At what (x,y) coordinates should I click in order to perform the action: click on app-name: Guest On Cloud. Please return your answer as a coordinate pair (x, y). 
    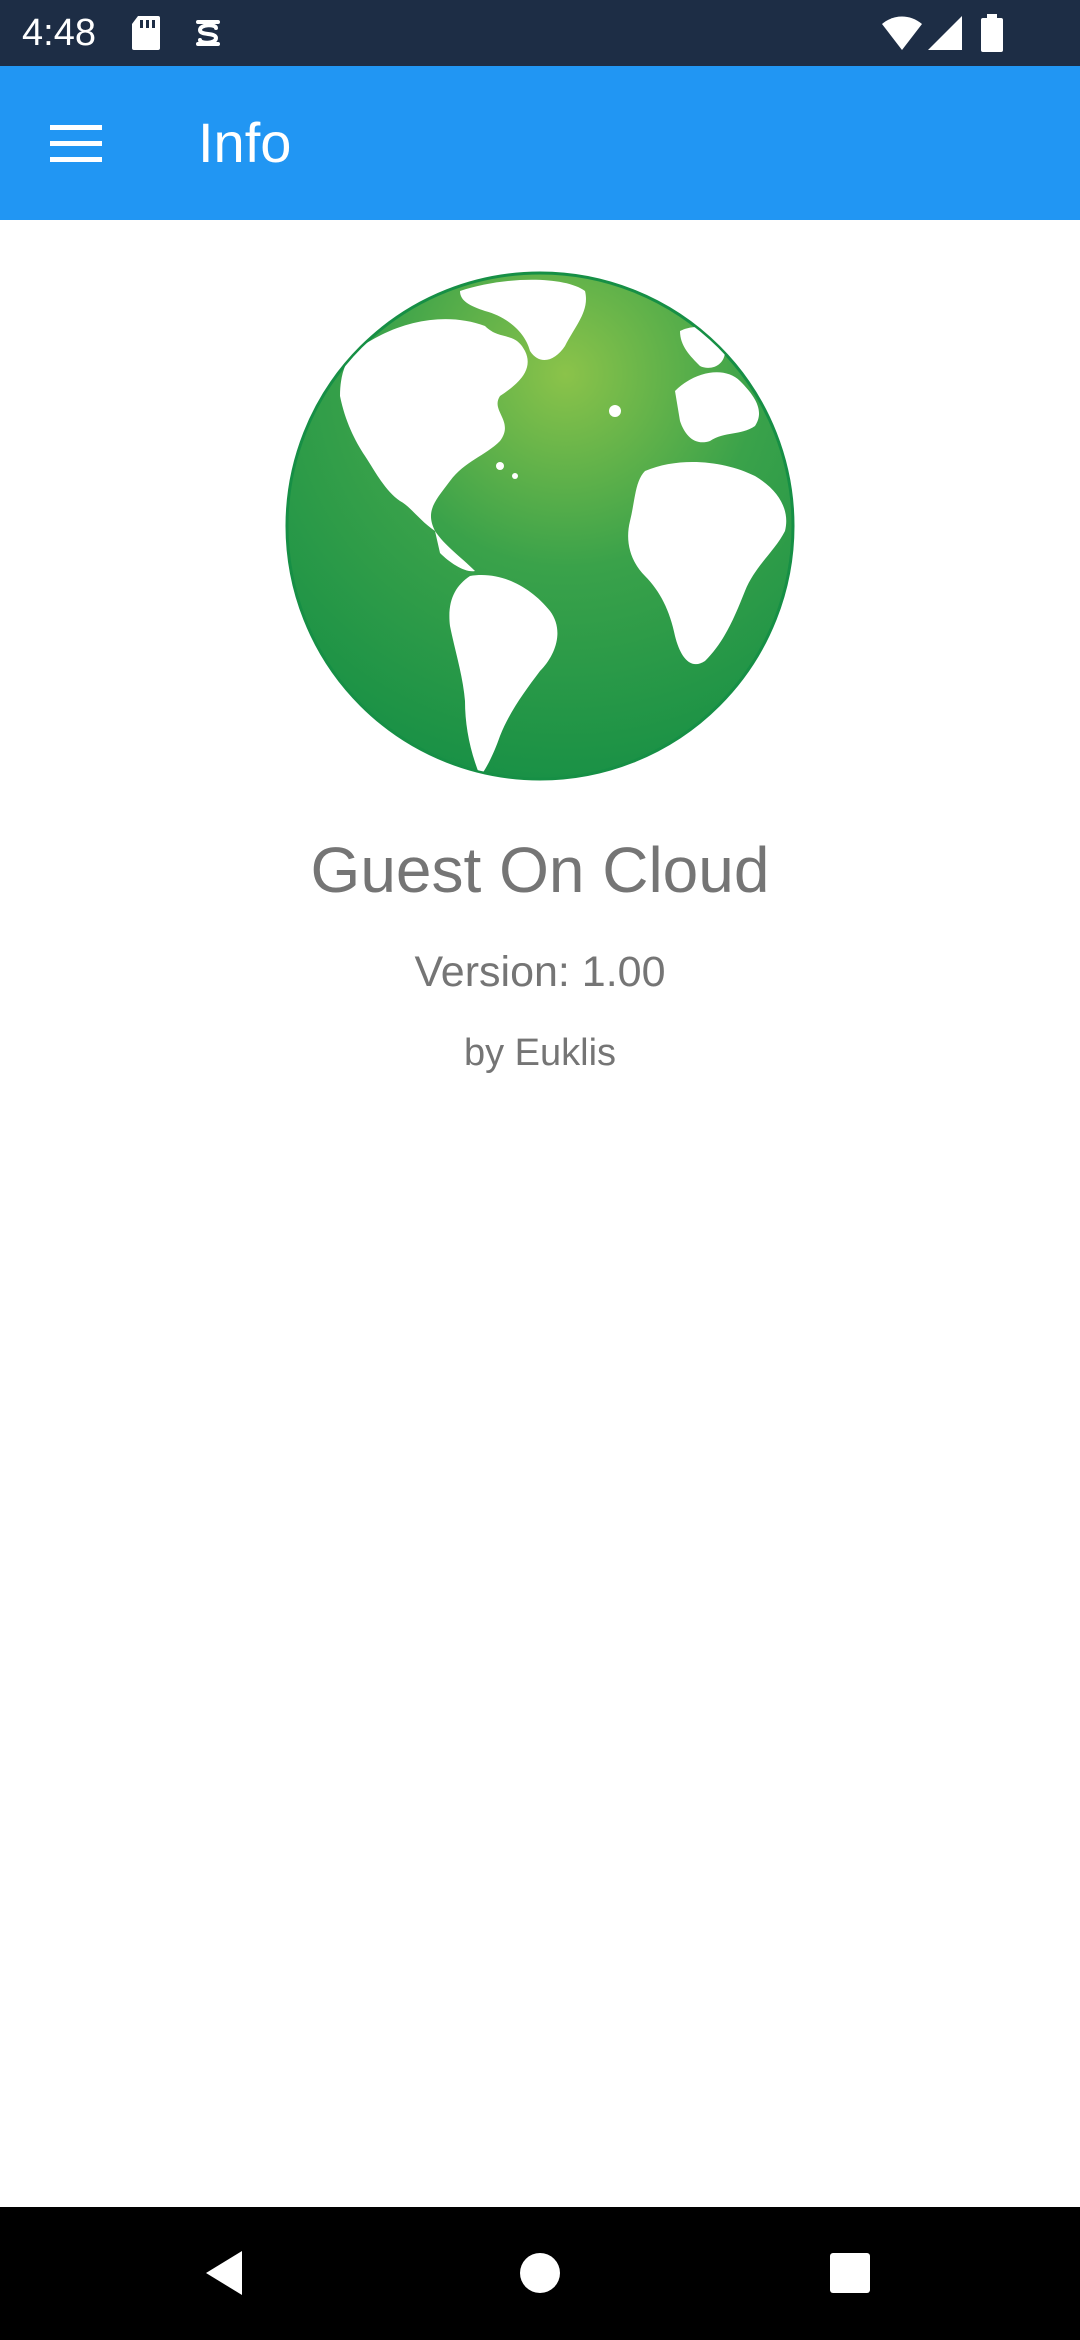
    Looking at the image, I should click on (540, 870).